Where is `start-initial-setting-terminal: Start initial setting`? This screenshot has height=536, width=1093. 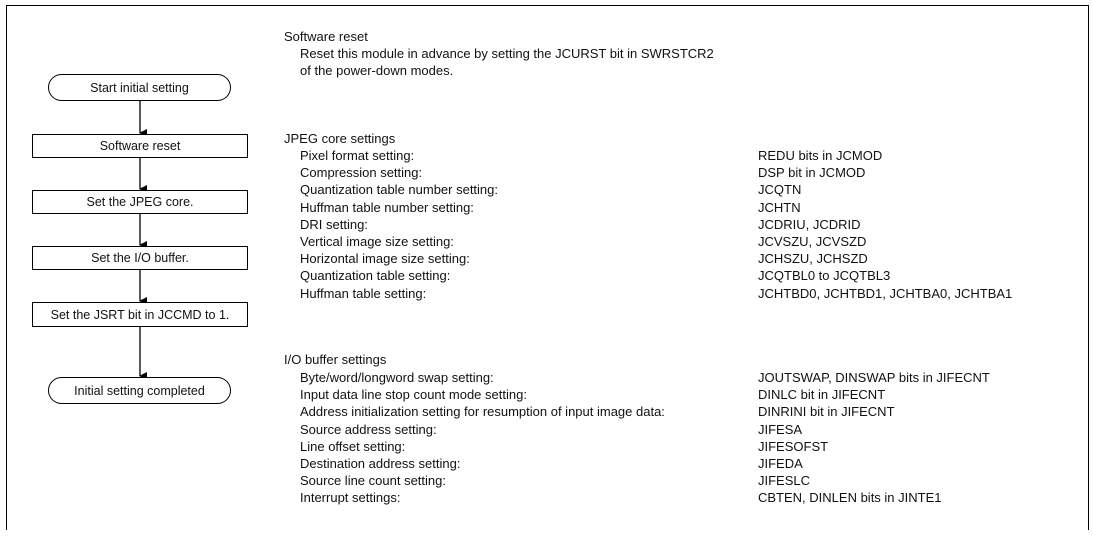
start-initial-setting-terminal: Start initial setting is located at coordinates (139, 87).